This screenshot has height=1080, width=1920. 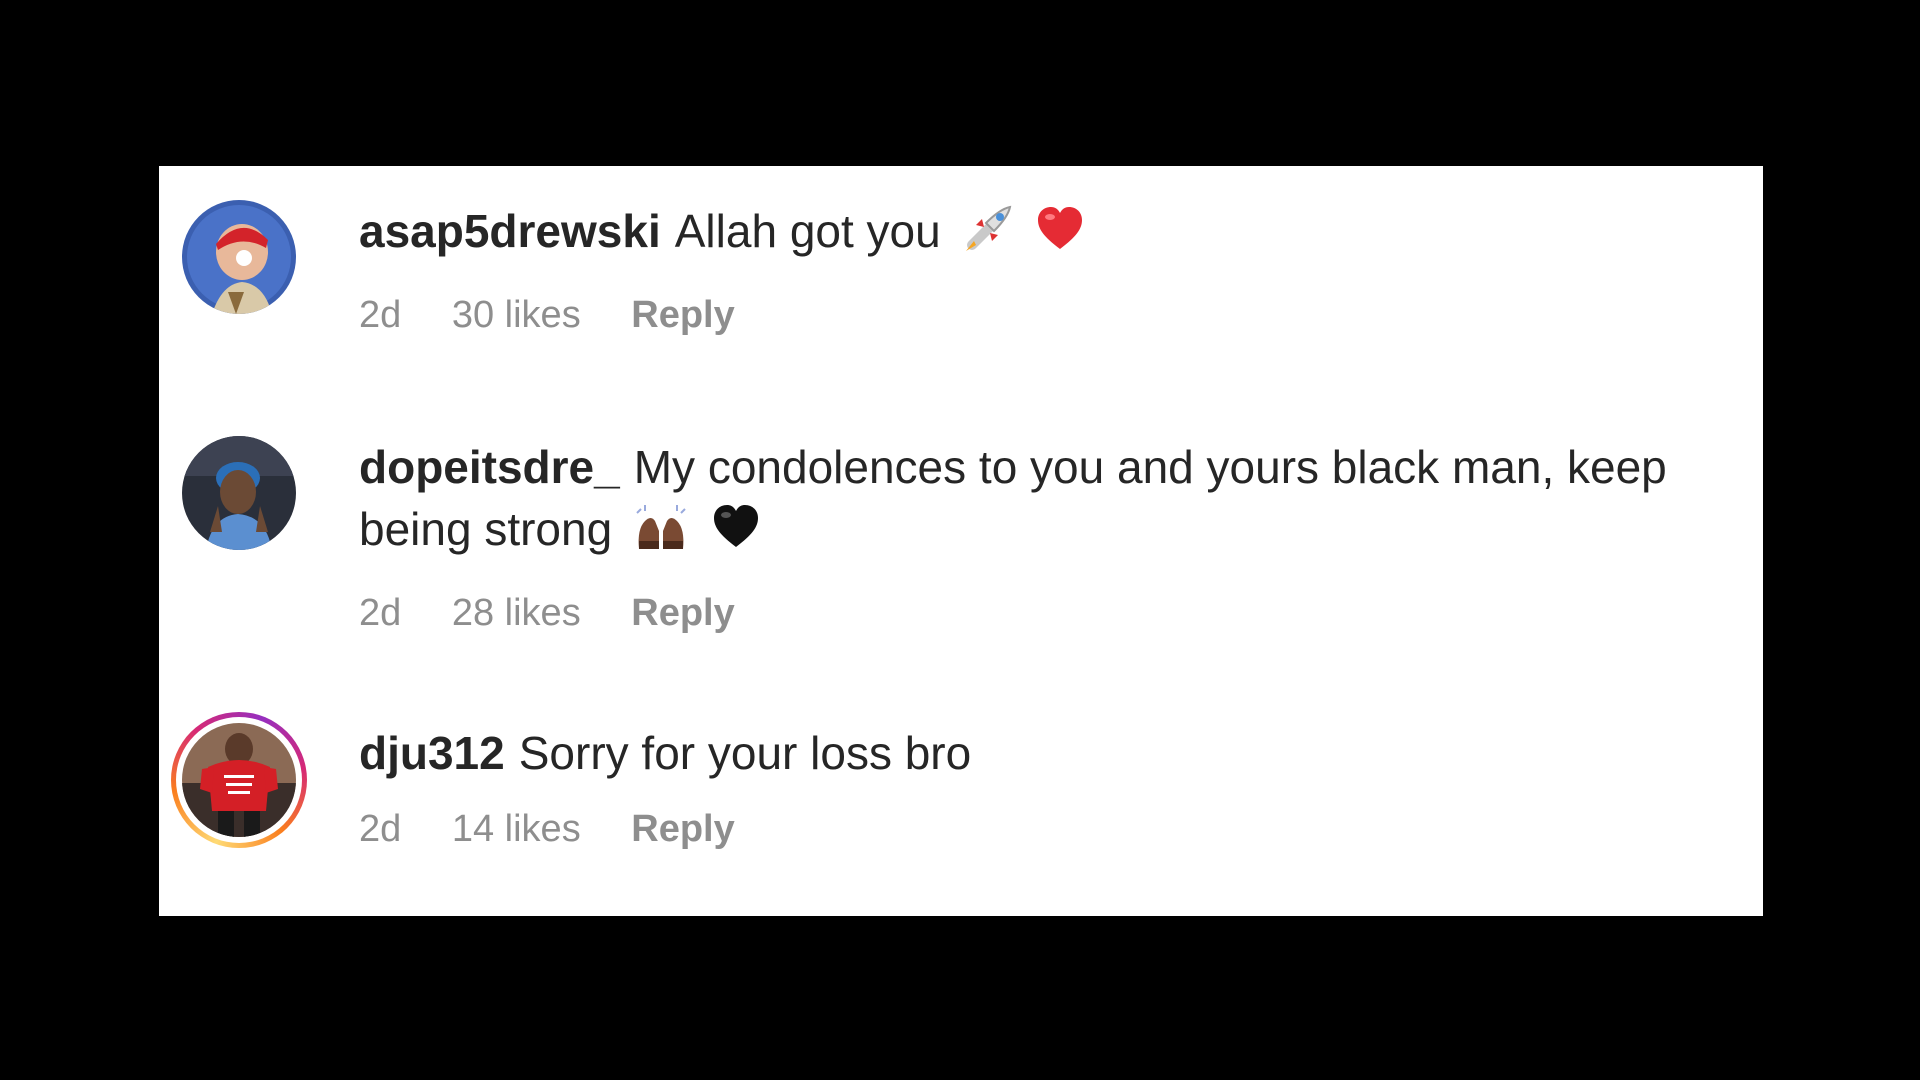 What do you see at coordinates (432, 753) in the screenshot?
I see `username: dju312` at bounding box center [432, 753].